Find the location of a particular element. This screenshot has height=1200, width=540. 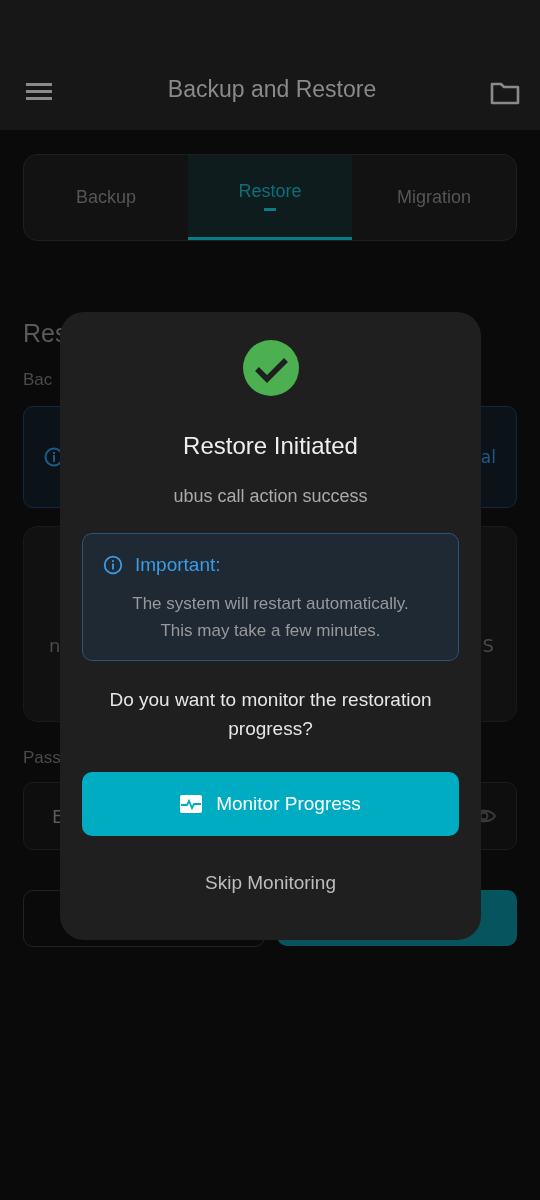

tab: Backup is located at coordinates (106, 197).